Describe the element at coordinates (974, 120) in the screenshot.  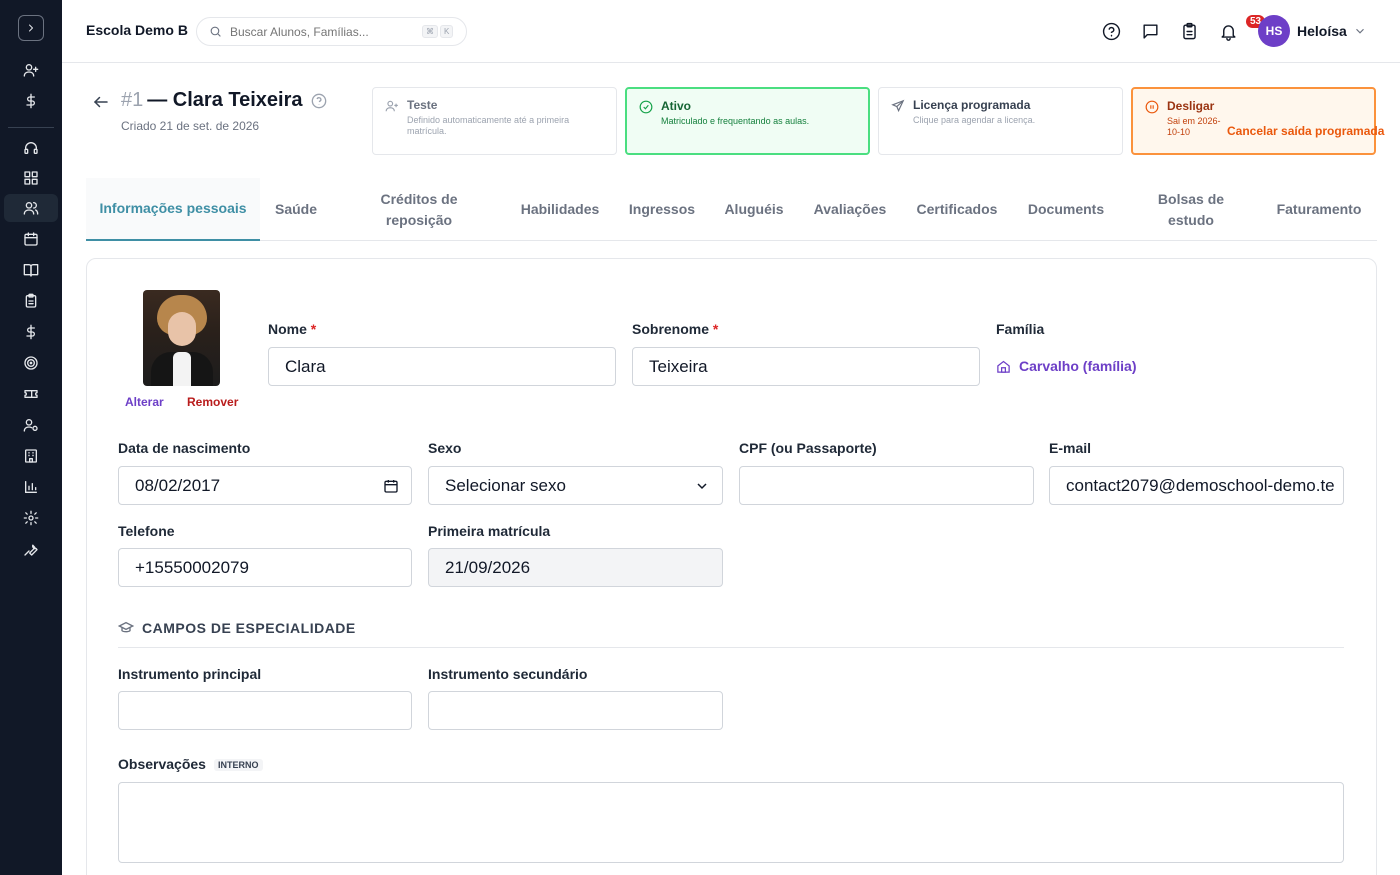
I see `status-card-subtitle: Clique para agendar a licença.` at that location.